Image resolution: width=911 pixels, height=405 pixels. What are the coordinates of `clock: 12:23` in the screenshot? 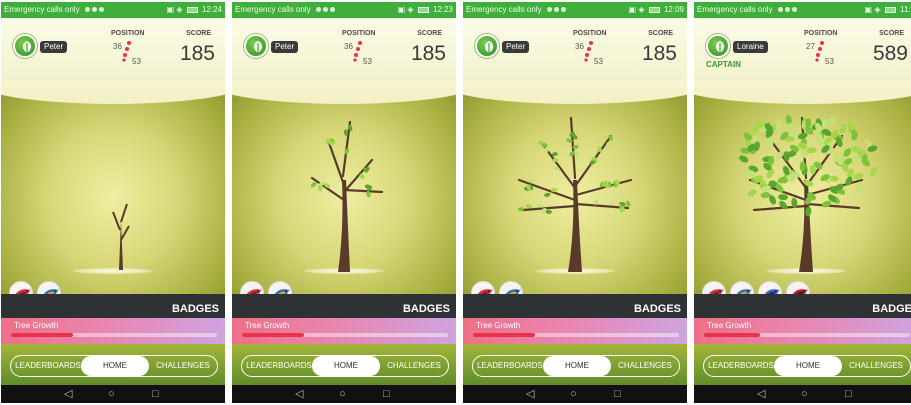 It's located at (442, 9).